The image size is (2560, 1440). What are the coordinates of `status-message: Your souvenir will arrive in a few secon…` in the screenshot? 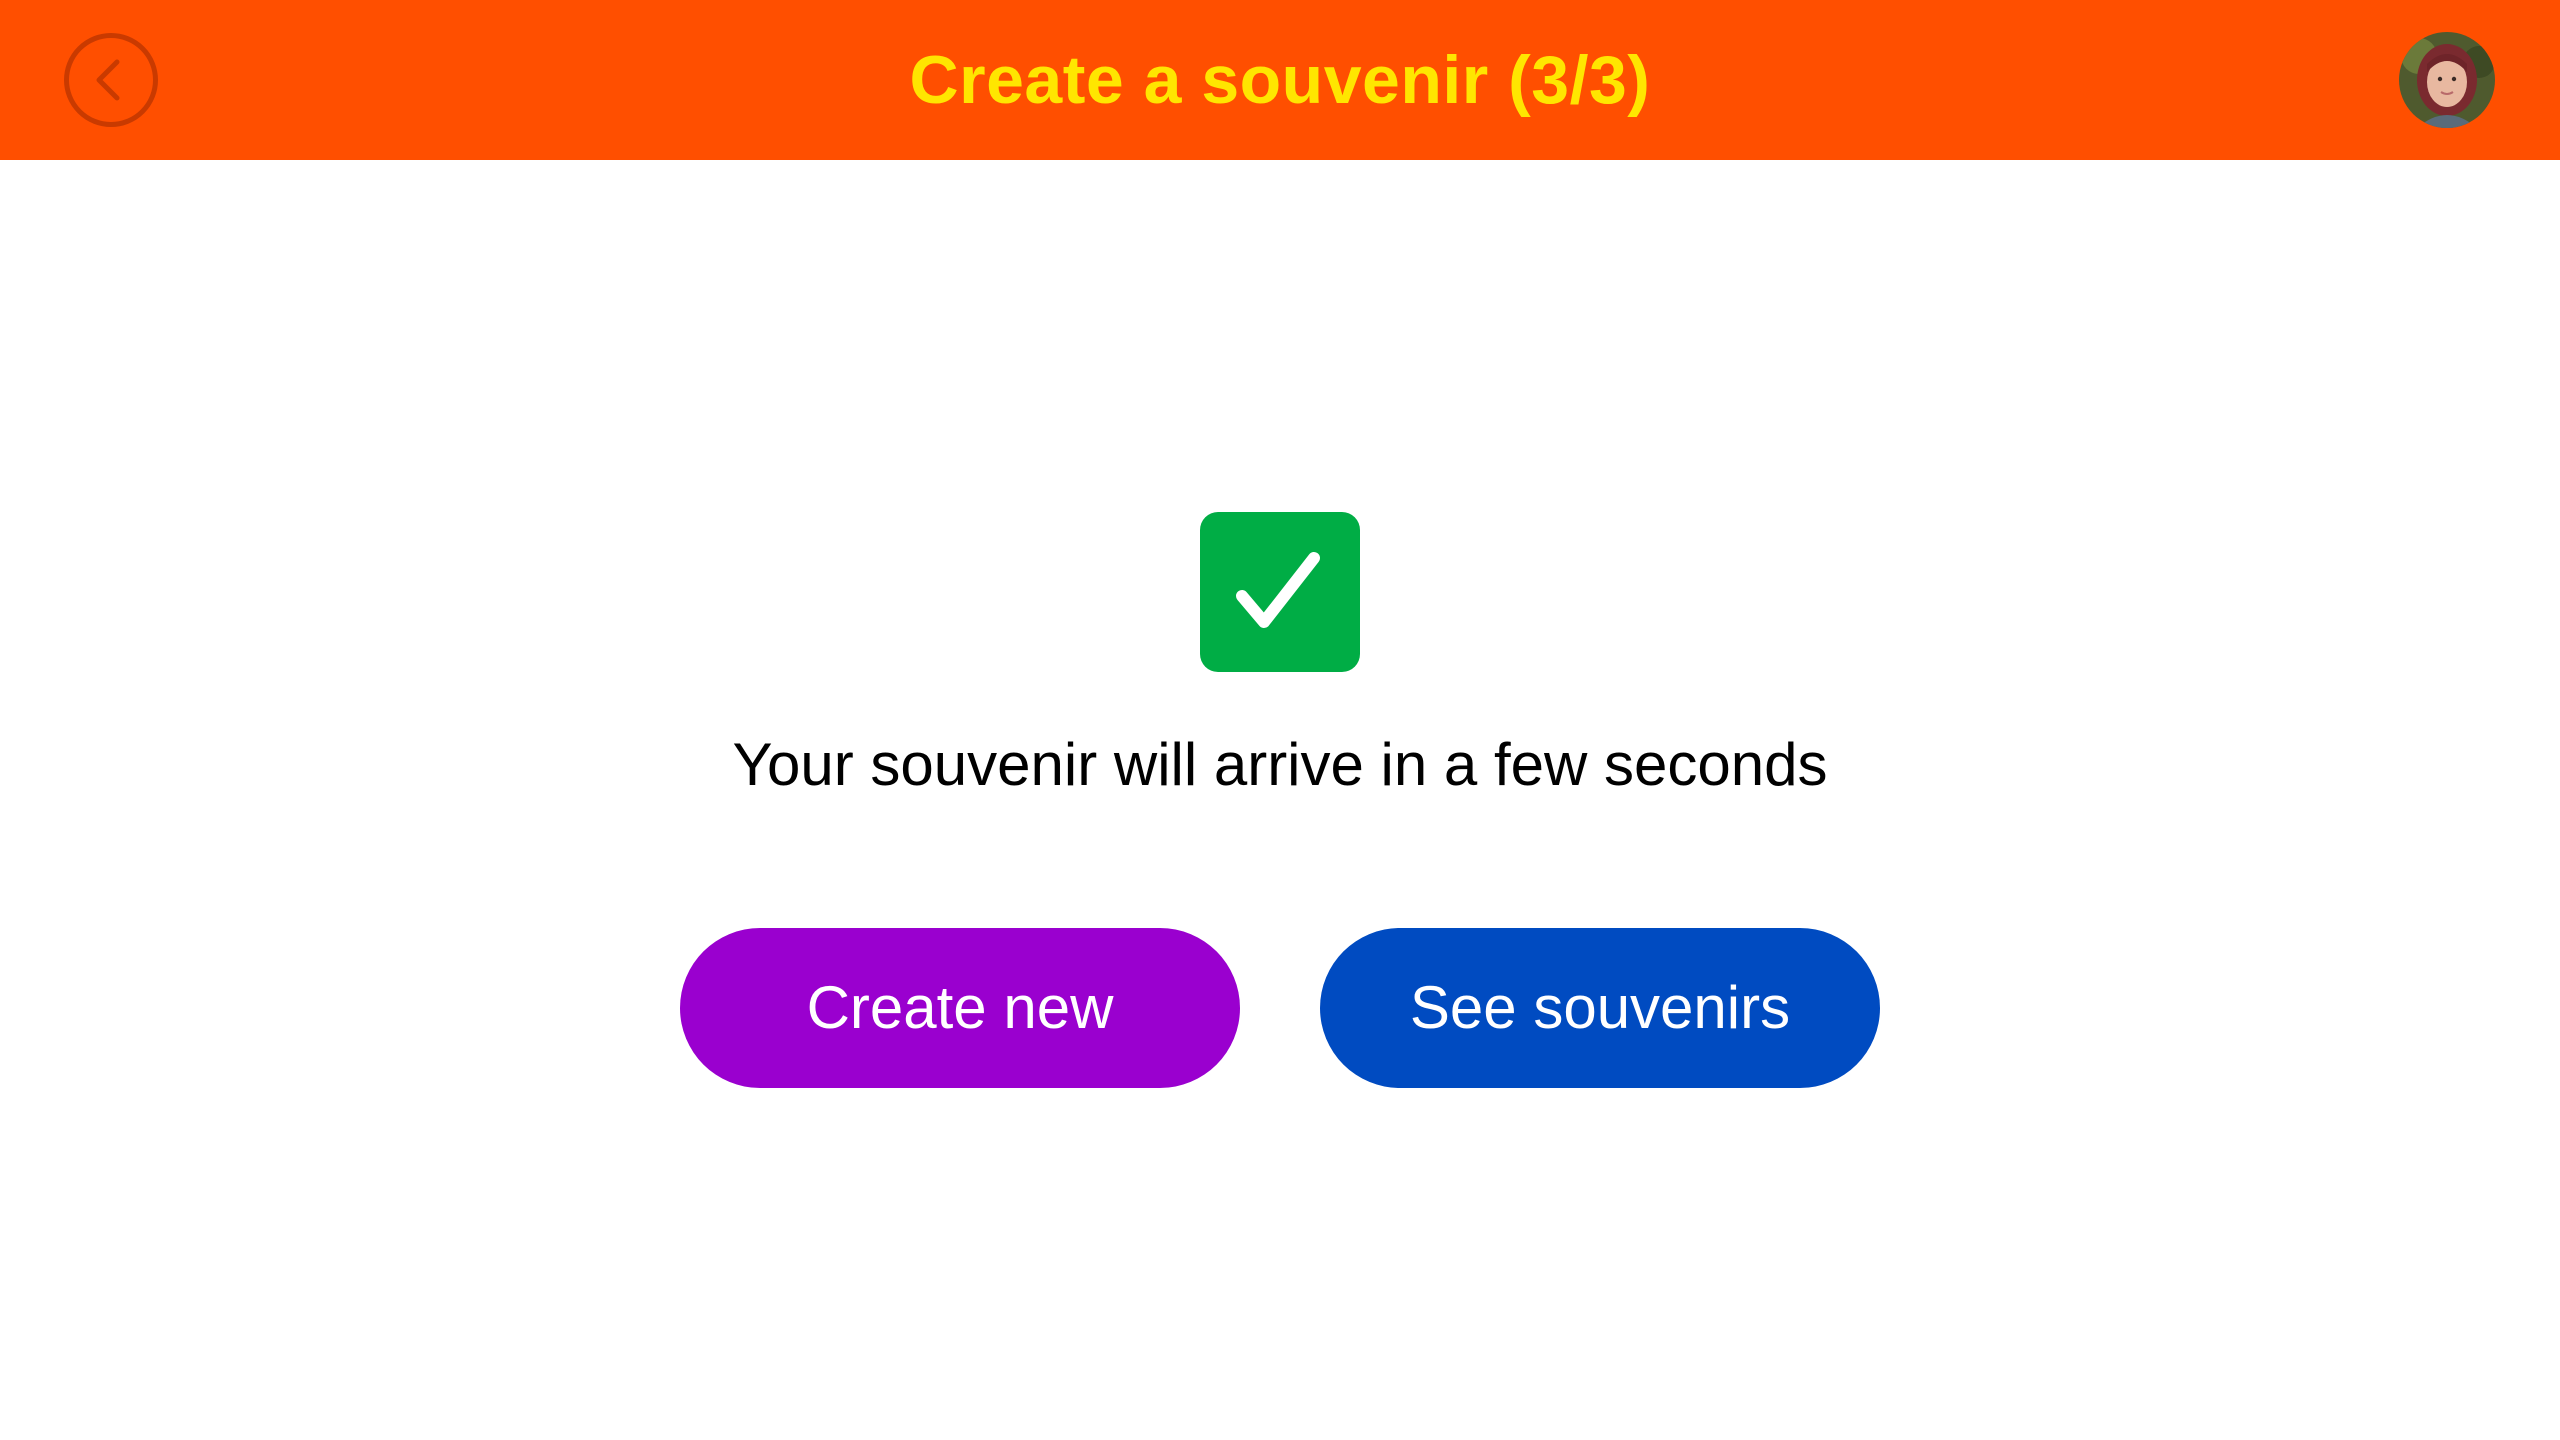 It's located at (1280, 764).